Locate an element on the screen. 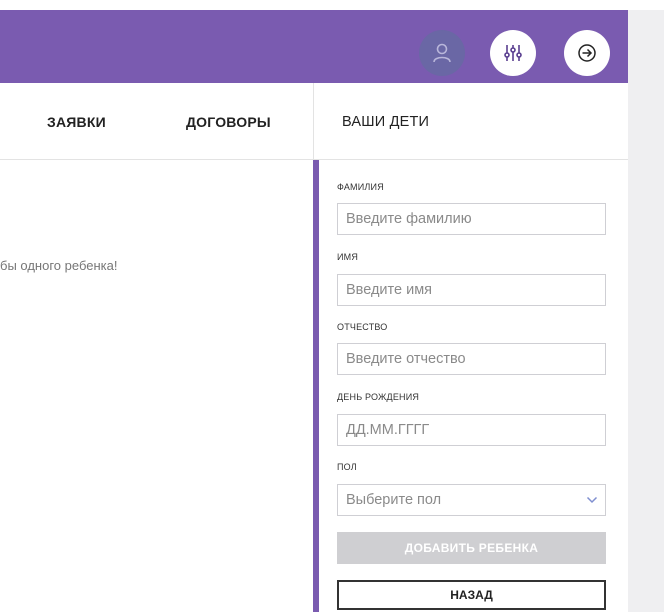  tab-contracts: ДОГОВОРЫ is located at coordinates (228, 121).